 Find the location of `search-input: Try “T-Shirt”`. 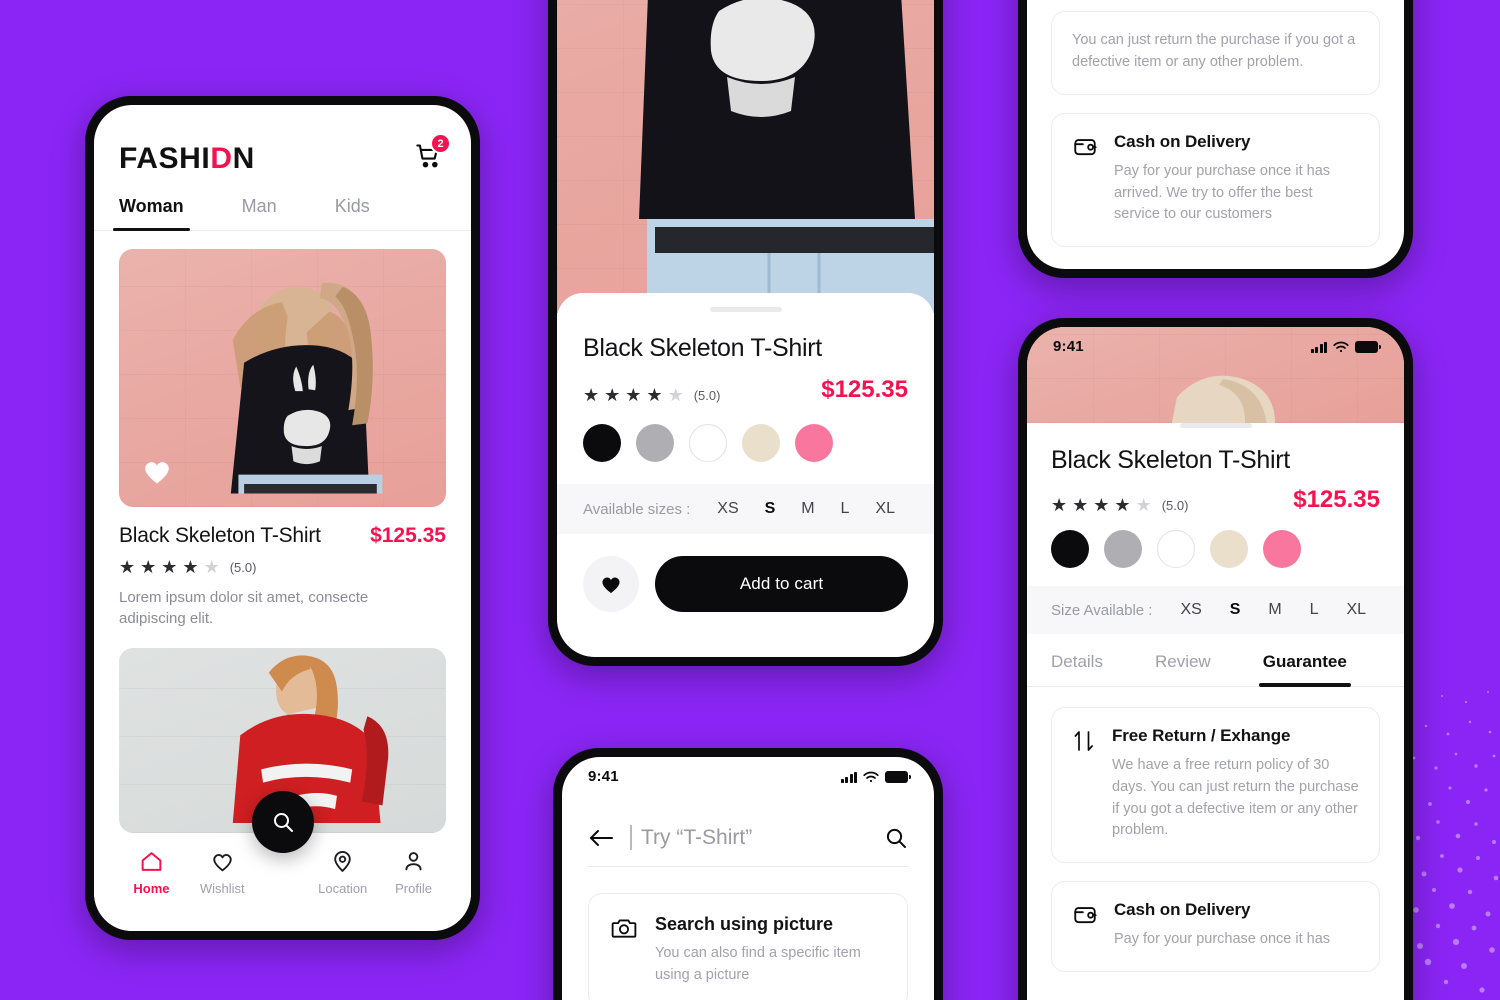

search-input: Try “T-Shirt” is located at coordinates (749, 837).